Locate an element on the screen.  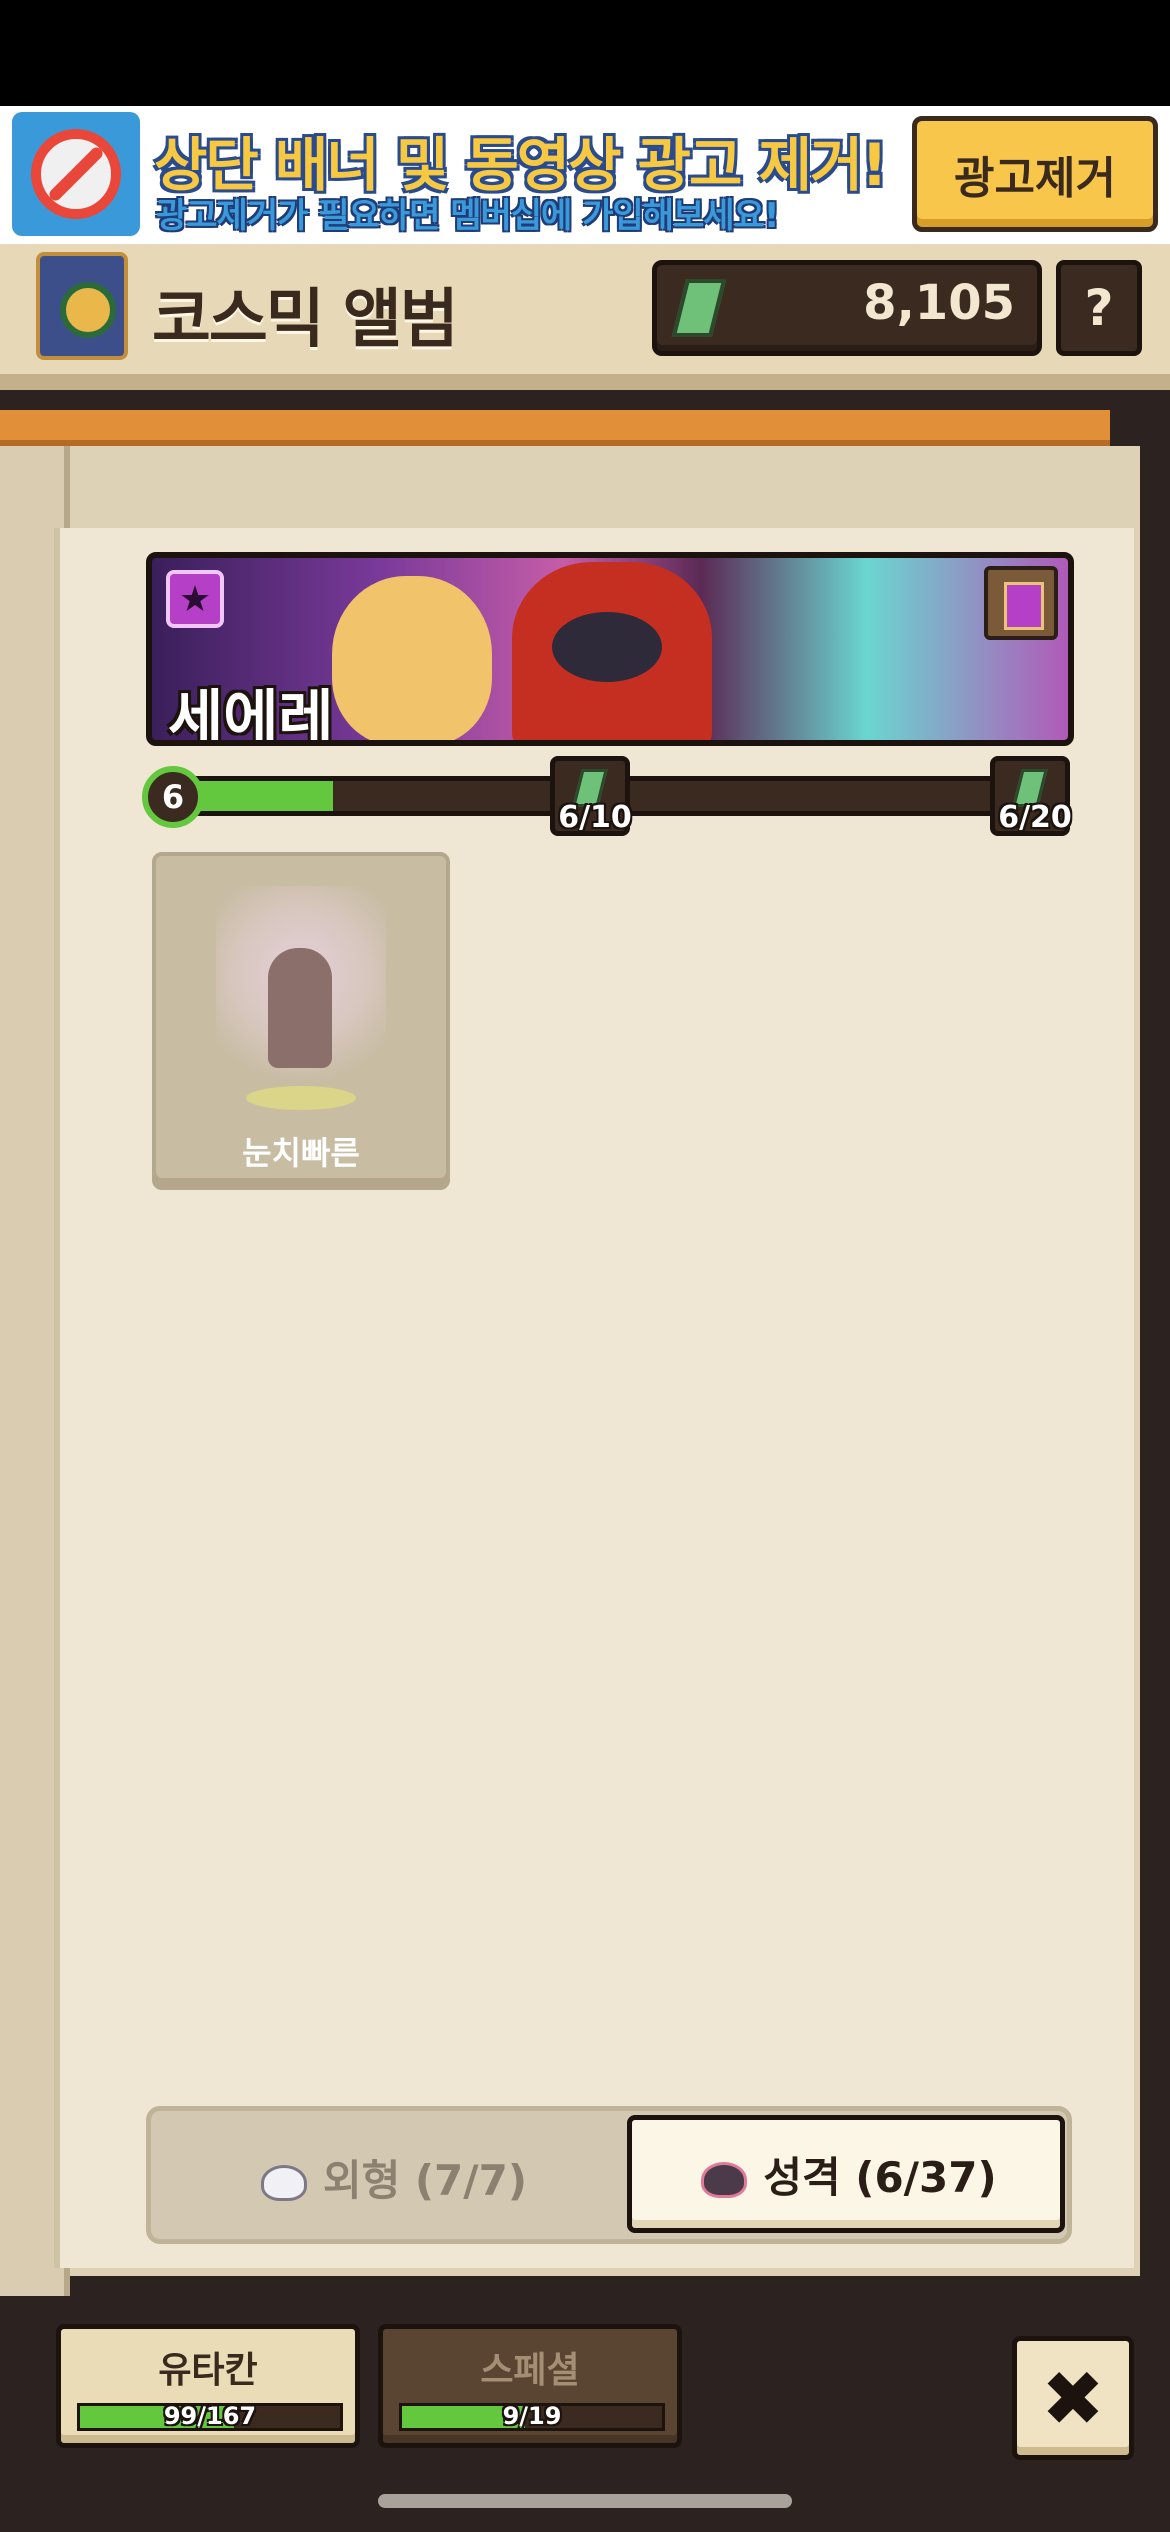
category-progress-text: 9/19 is located at coordinates (532, 2416).